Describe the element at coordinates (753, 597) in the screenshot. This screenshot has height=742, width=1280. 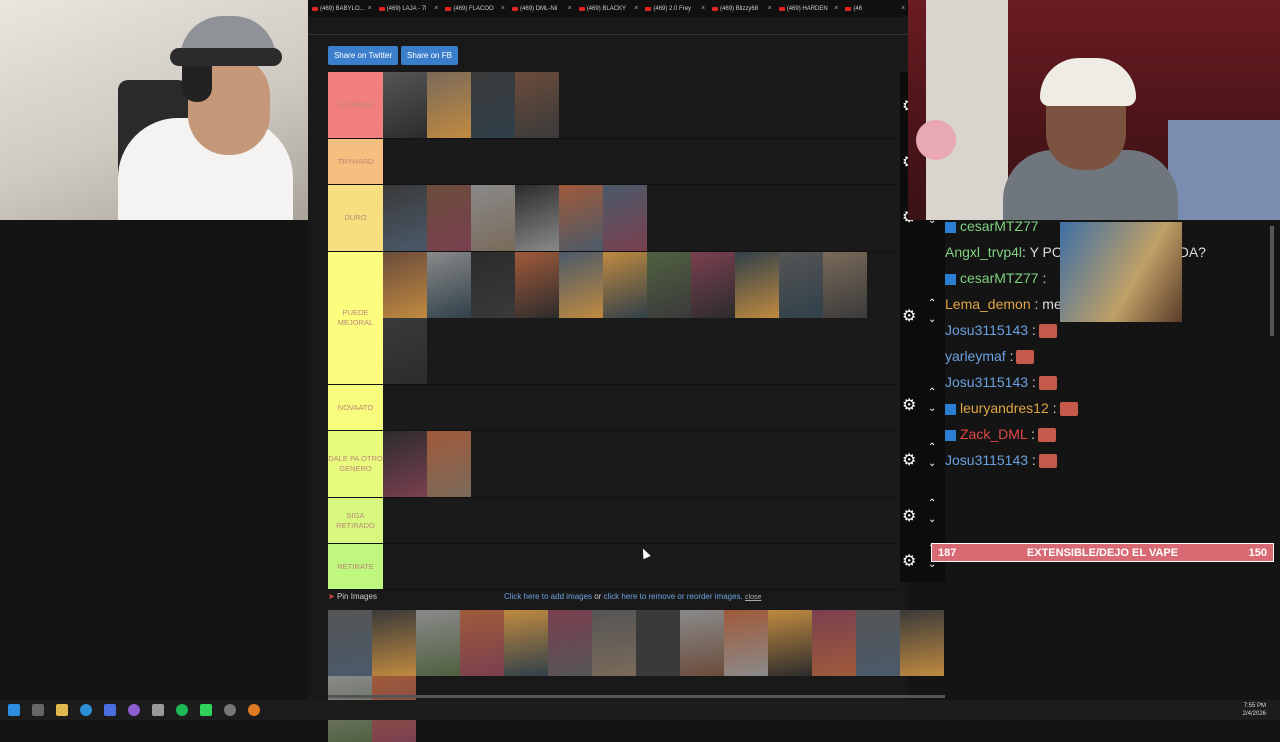
I see `close-link: close` at that location.